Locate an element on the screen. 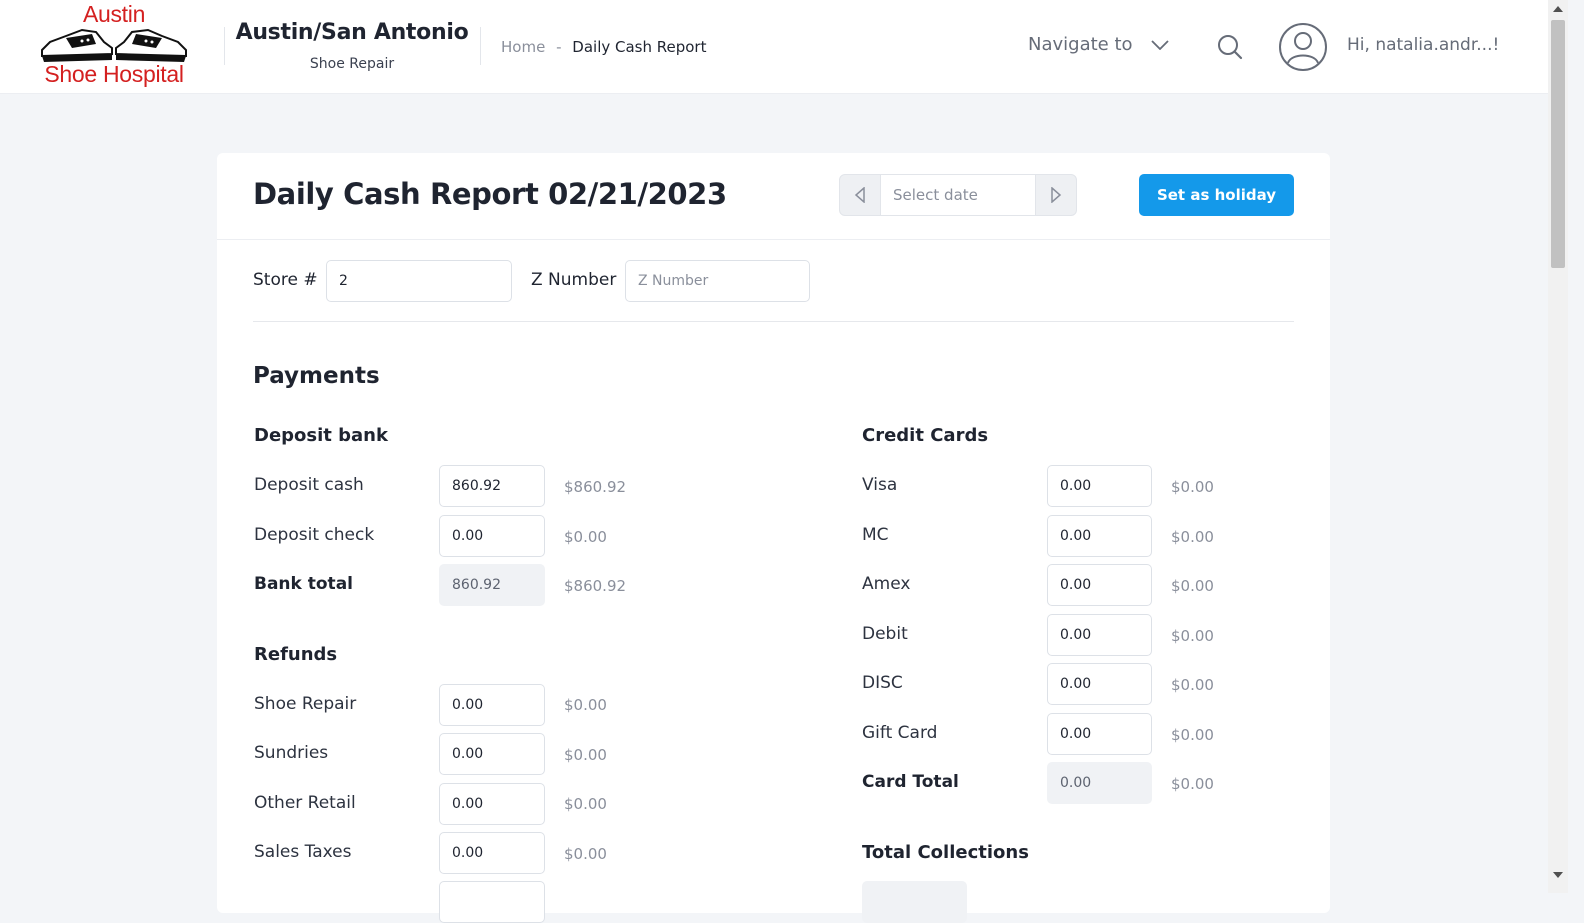 The height and width of the screenshot is (923, 1584). navigate-to-dropdown: Navigate to is located at coordinates (1098, 44).